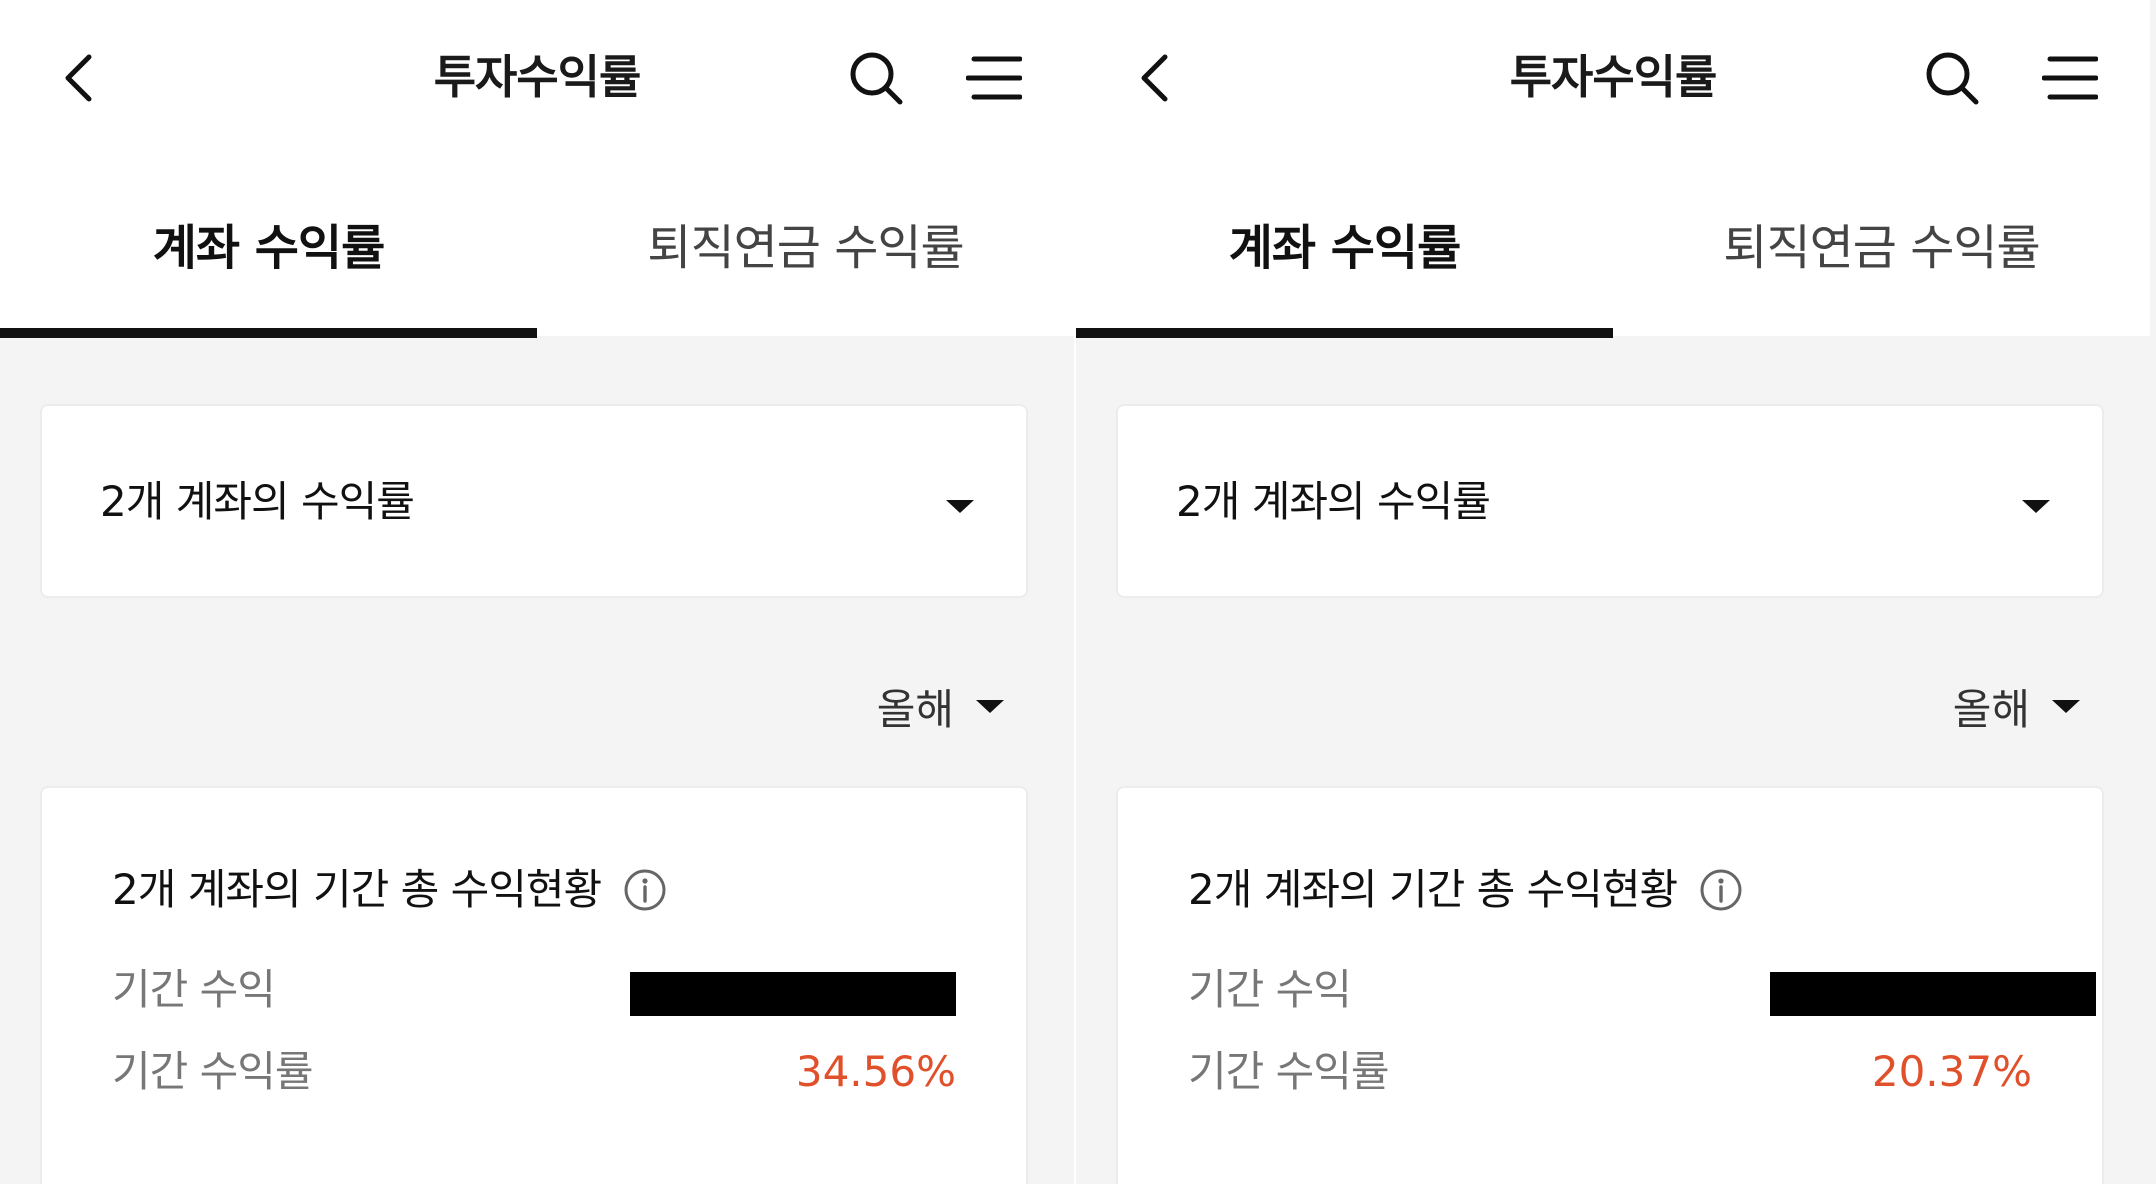  Describe the element at coordinates (875, 1071) in the screenshot. I see `period-rate-value: 34.56%` at that location.